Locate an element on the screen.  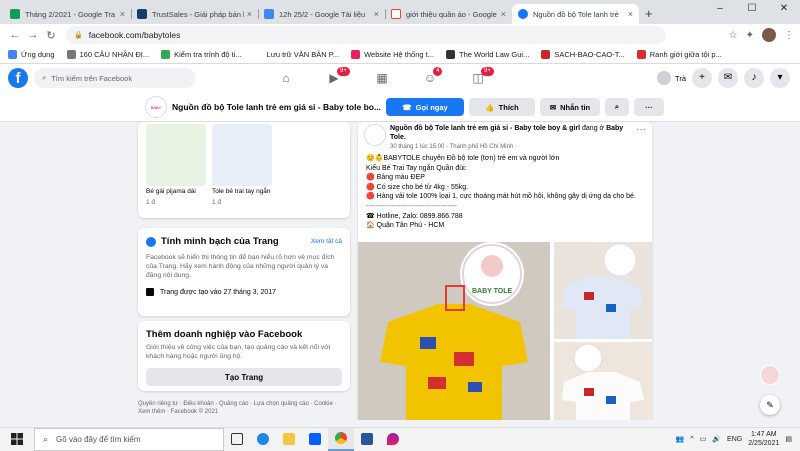
browser-tab-active: Nguồn đồ bộ Tole lanh trẻ × is located at coordinates (575, 14).